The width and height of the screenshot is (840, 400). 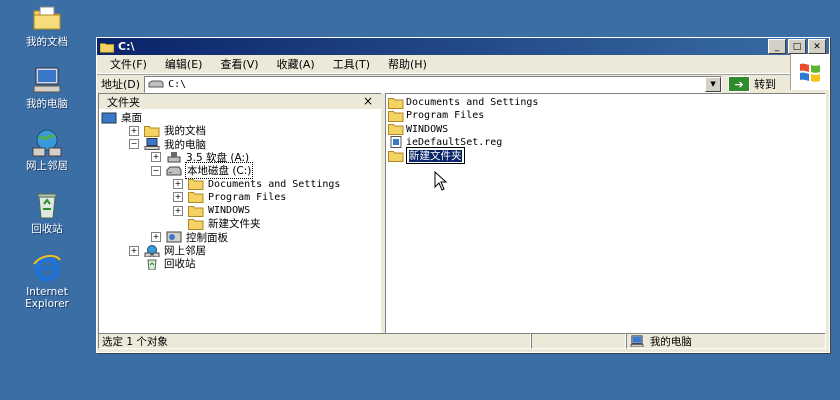 I want to click on tree-item-label: 桌面, so click(x=131, y=118).